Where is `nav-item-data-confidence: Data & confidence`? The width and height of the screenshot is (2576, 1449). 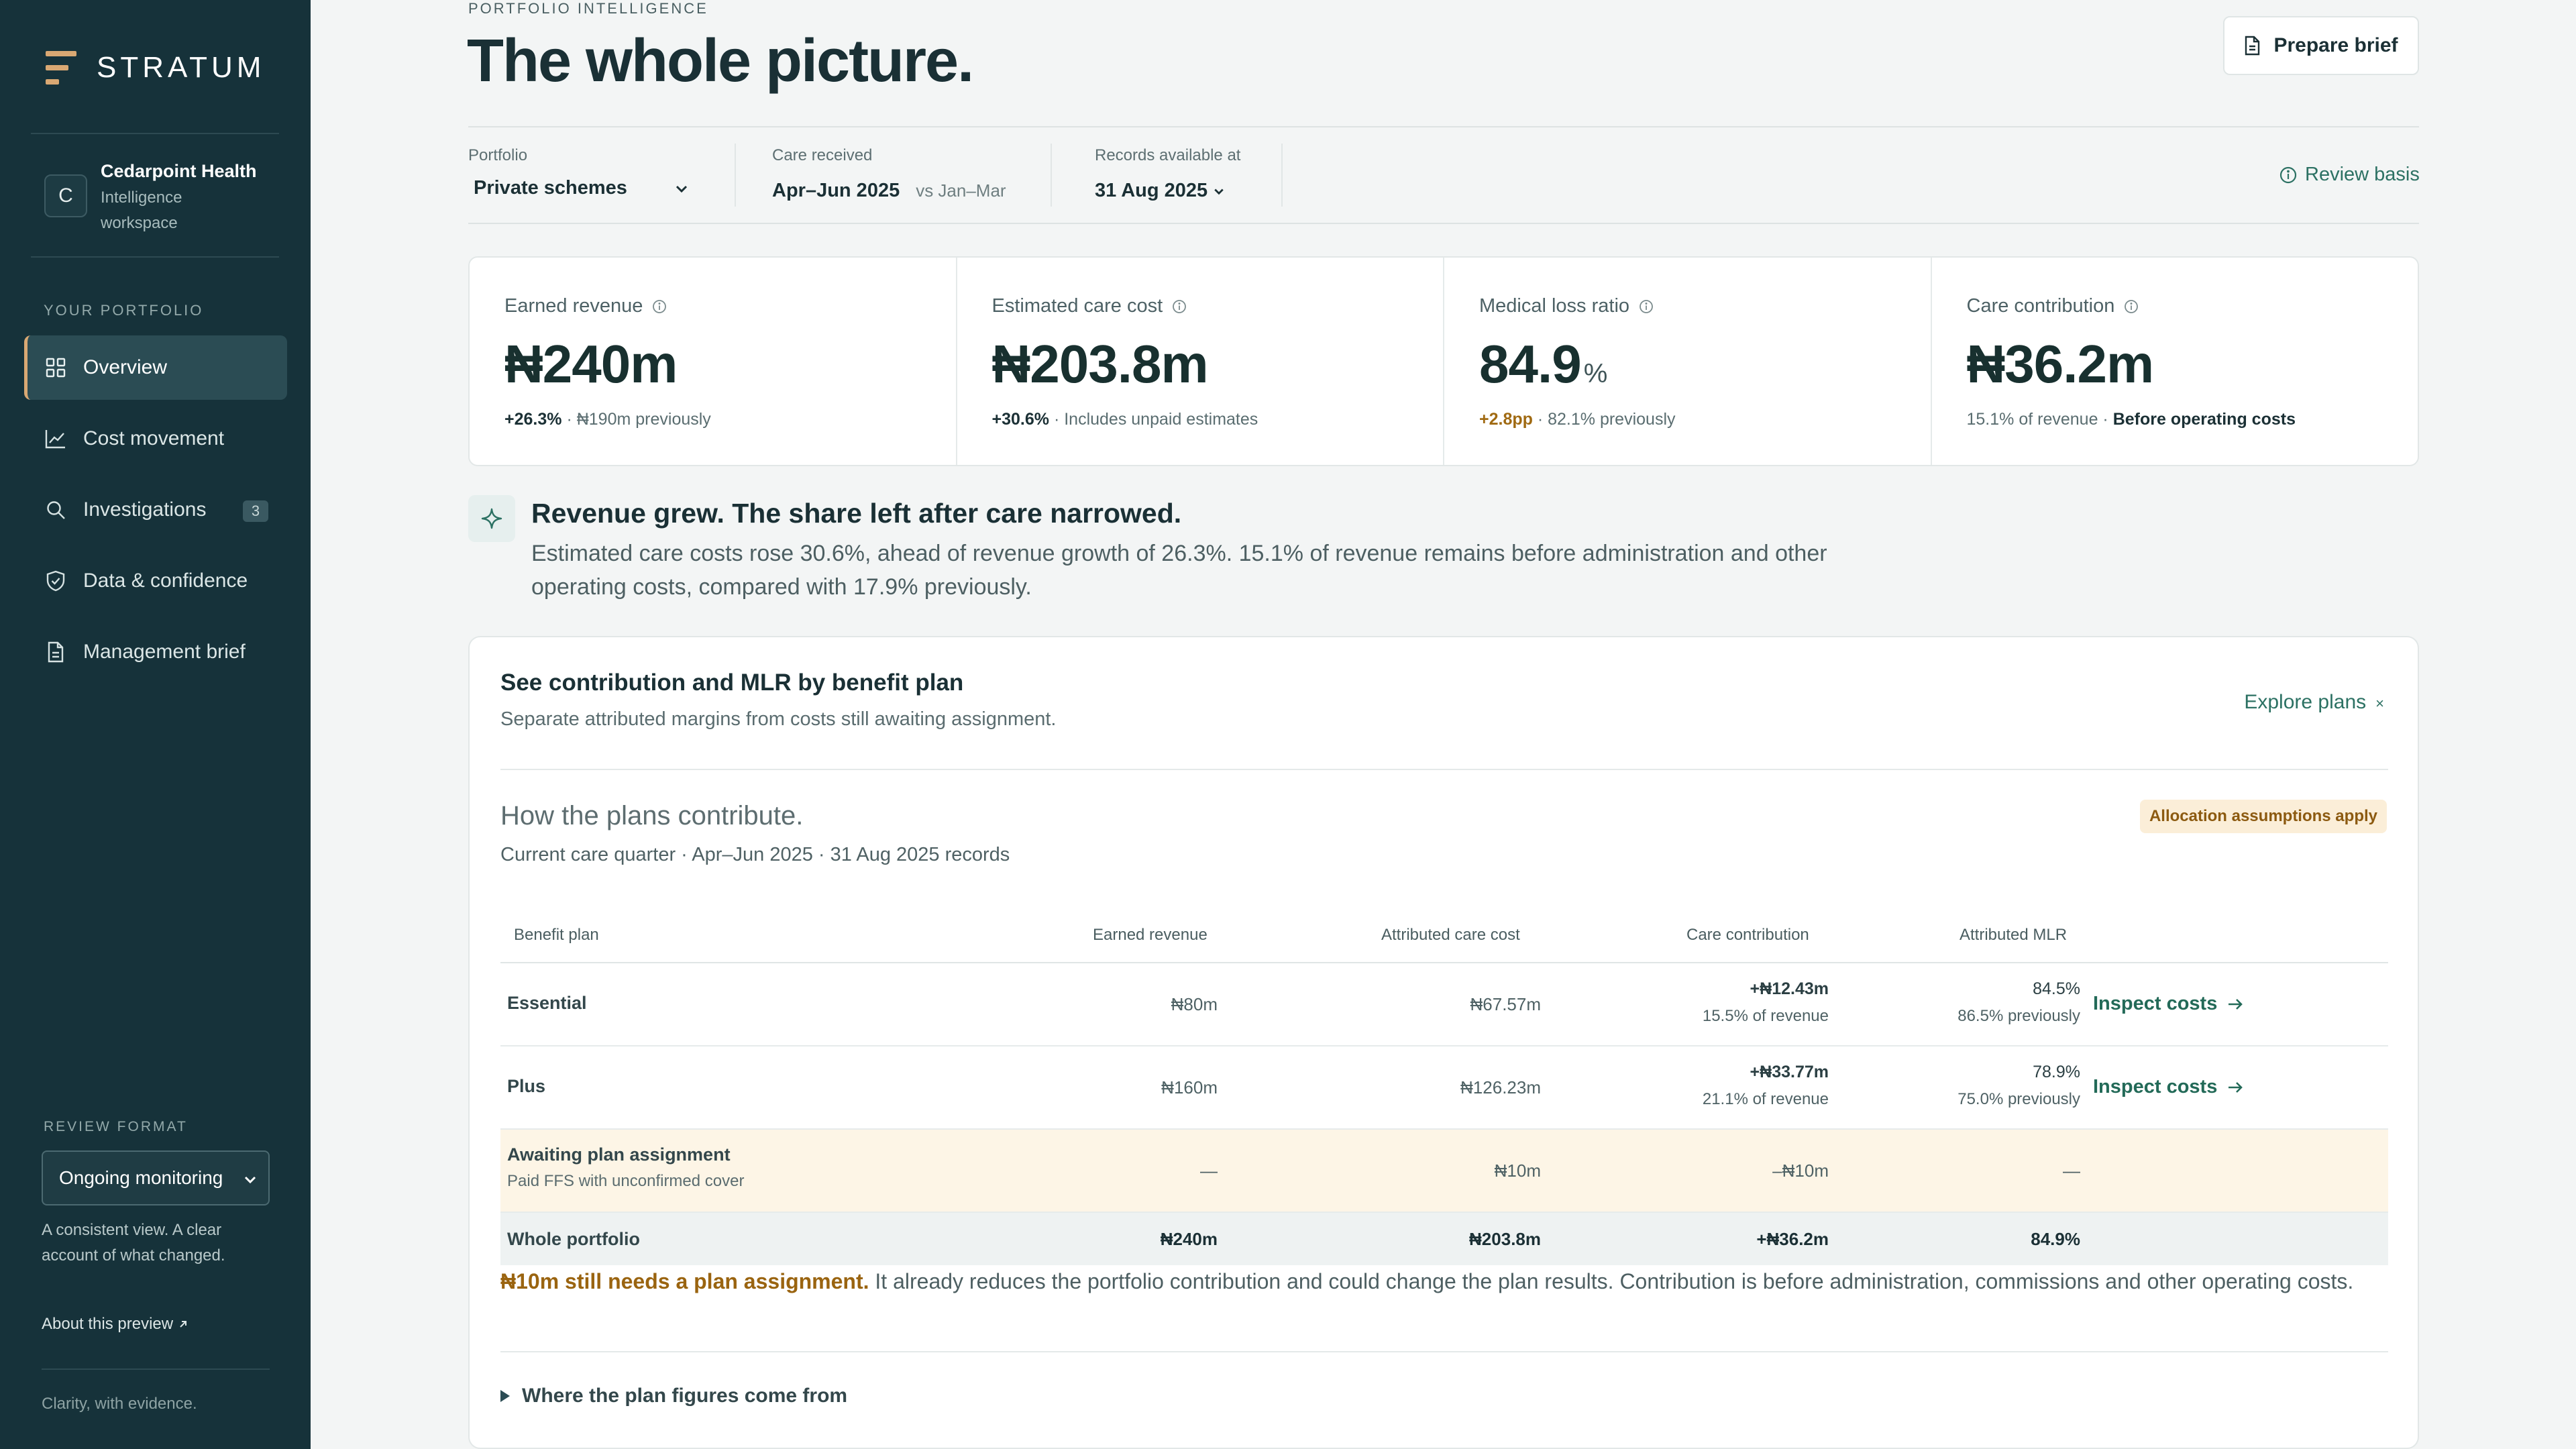 nav-item-data-confidence: Data & confidence is located at coordinates (155, 581).